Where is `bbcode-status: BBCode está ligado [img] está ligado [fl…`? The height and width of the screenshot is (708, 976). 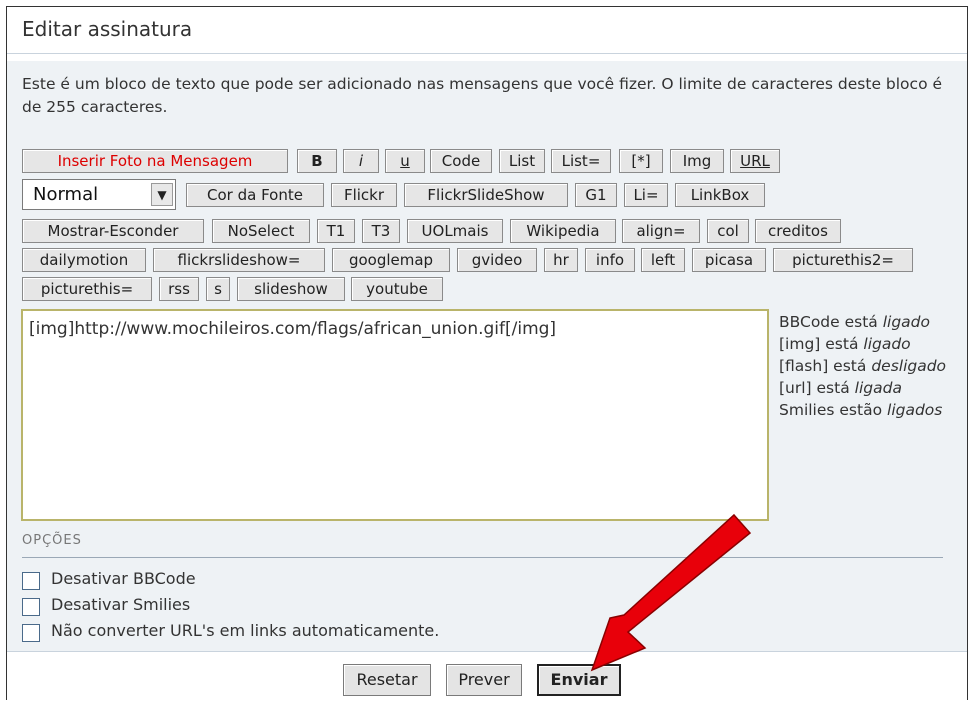
bbcode-status: BBCode está ligado [img] está ligado [fl… is located at coordinates (869, 366).